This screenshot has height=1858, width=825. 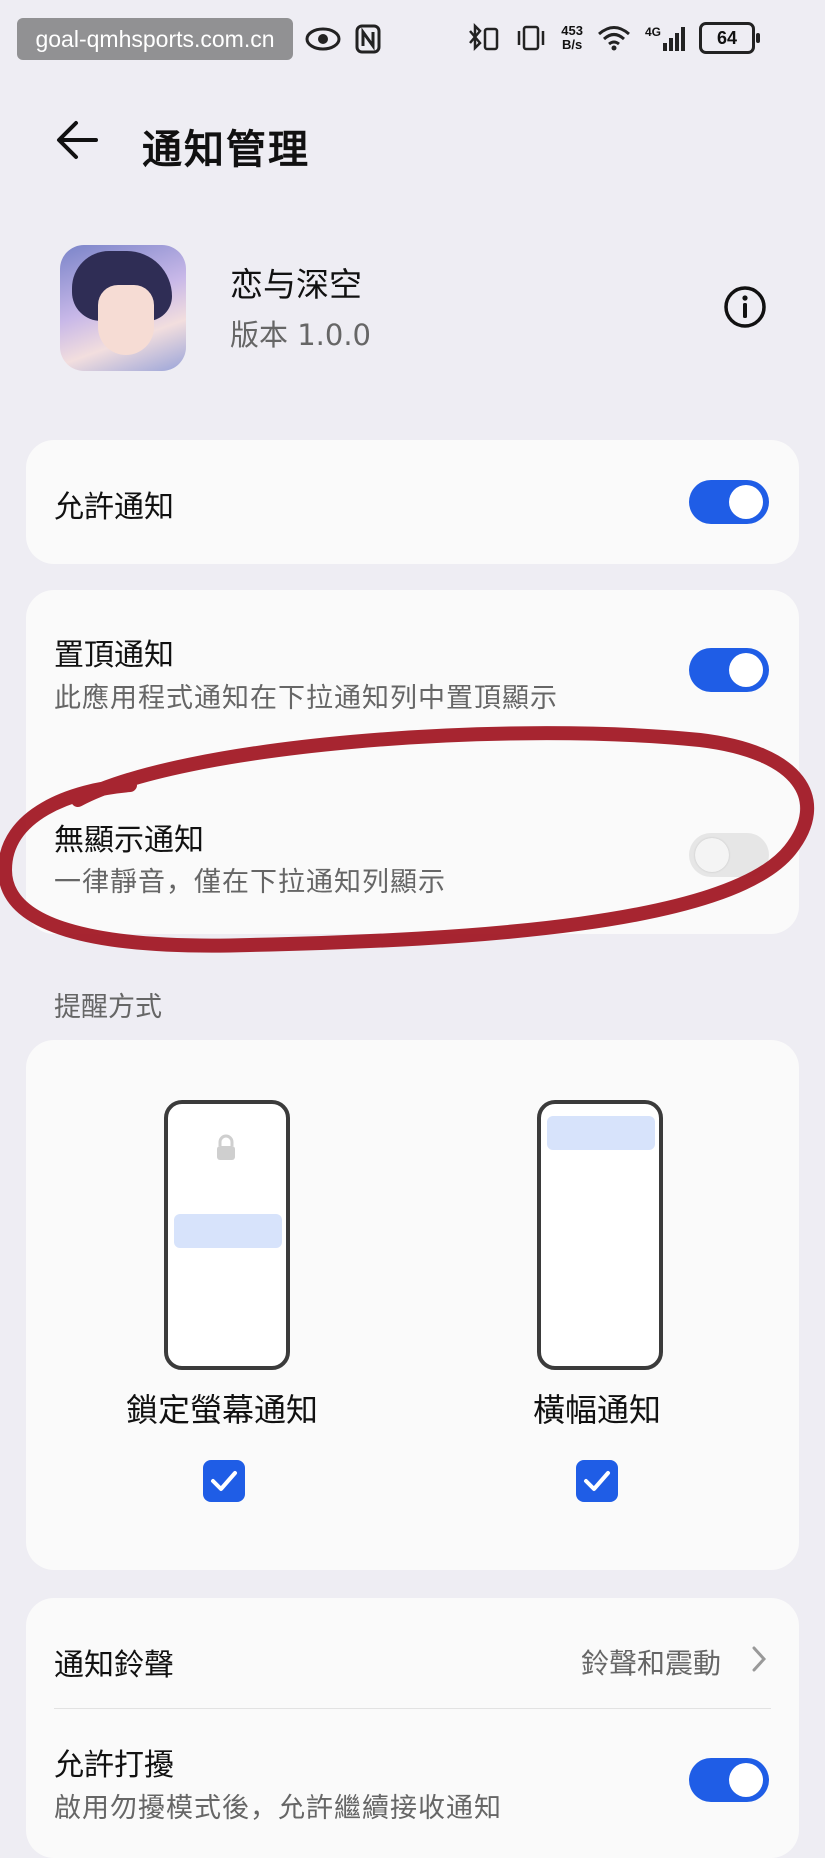 I want to click on banner-checkbox, so click(x=597, y=1481).